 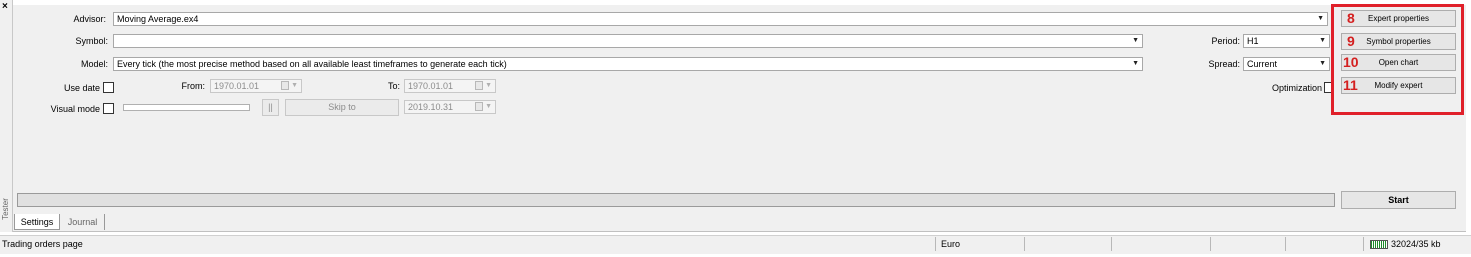 What do you see at coordinates (1225, 41) in the screenshot?
I see `period-label: Period:` at bounding box center [1225, 41].